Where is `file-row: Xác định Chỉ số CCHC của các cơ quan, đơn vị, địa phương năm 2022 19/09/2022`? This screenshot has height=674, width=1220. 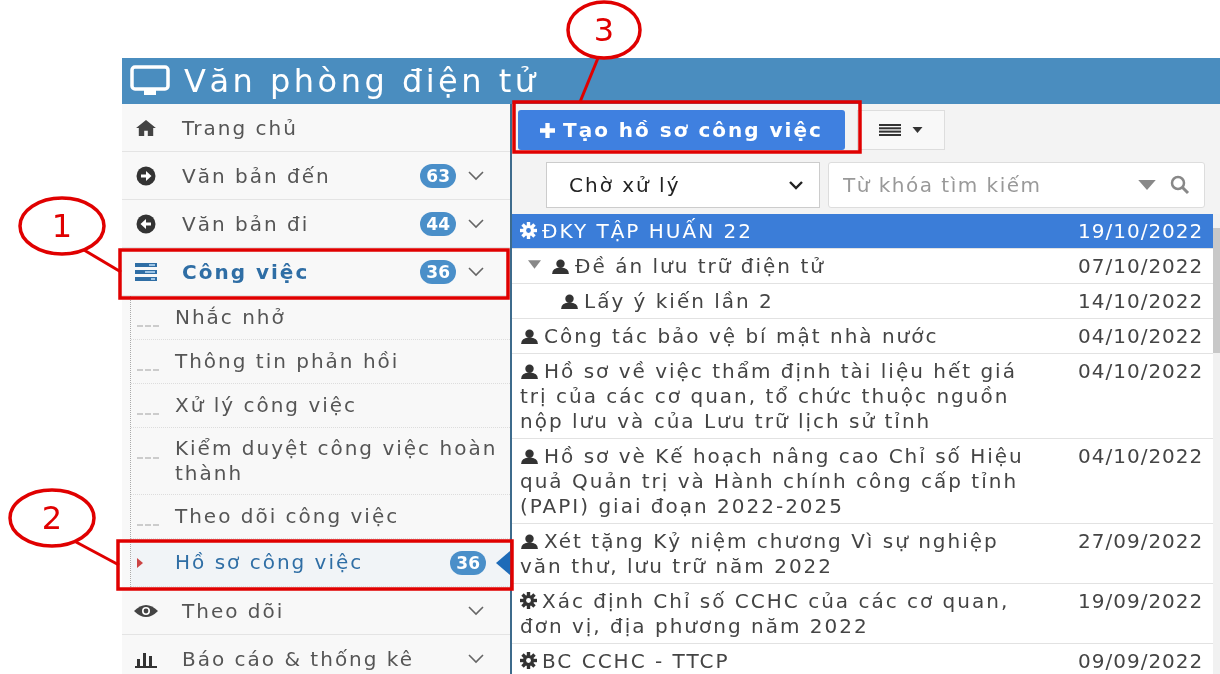 file-row: Xác định Chỉ số CCHC của các cơ quan, đơn vị, địa phương năm 2022 19/09/2022 is located at coordinates (863, 614).